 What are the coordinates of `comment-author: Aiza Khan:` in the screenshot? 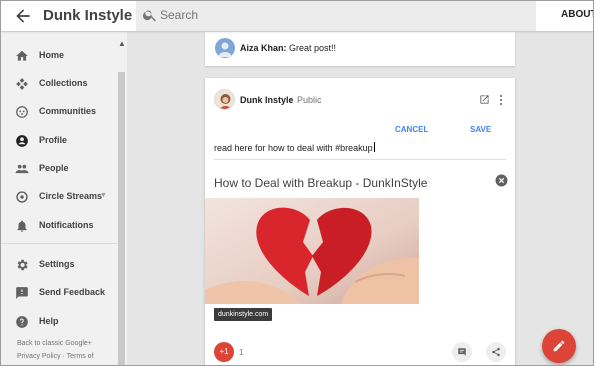 It's located at (263, 48).